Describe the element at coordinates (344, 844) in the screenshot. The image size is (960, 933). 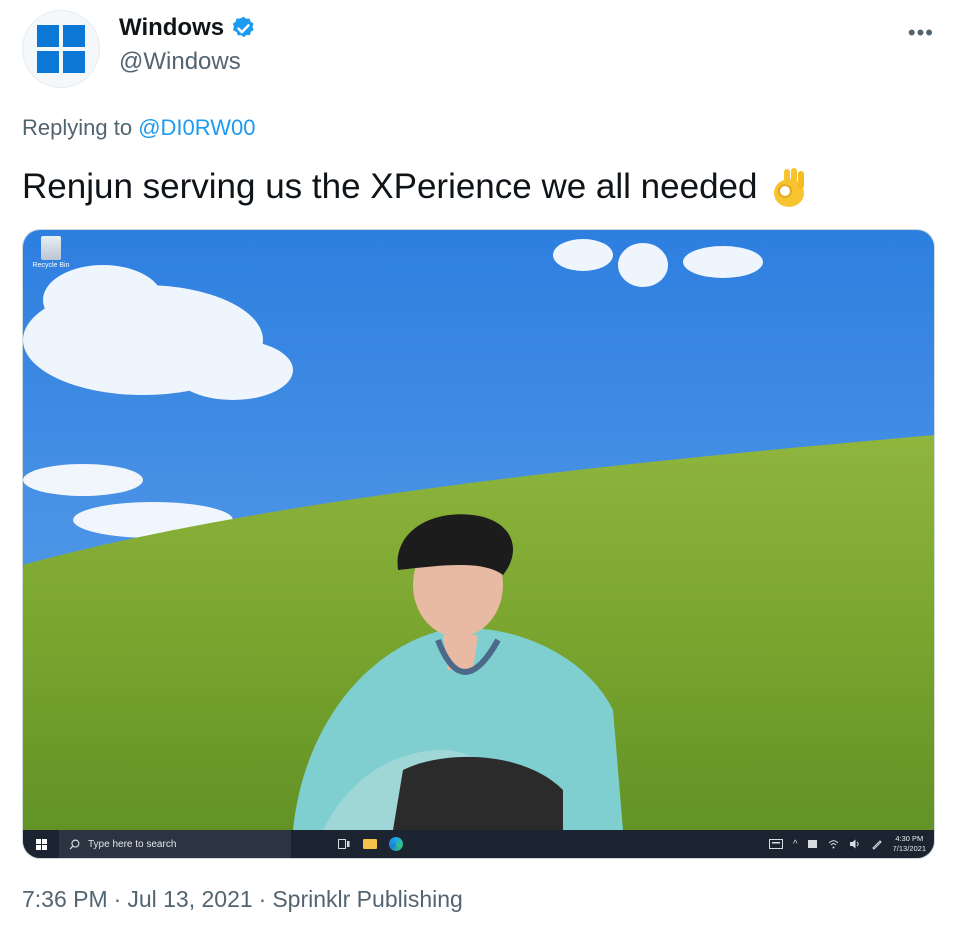
I see `task-view-icon` at that location.